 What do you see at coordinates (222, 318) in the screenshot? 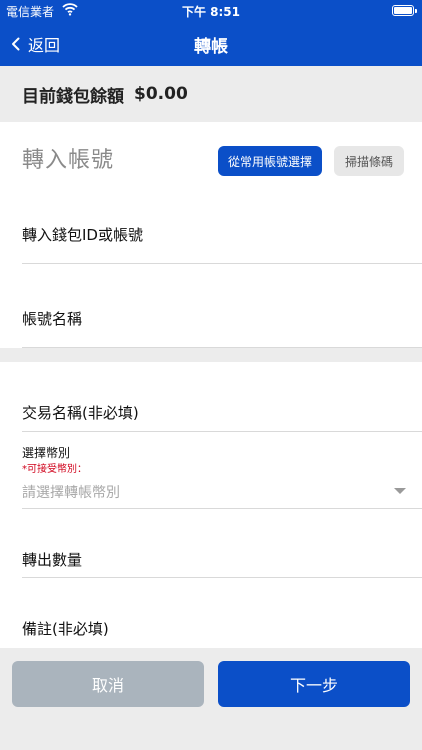
I see `account-name-field: 帳號名稱` at bounding box center [222, 318].